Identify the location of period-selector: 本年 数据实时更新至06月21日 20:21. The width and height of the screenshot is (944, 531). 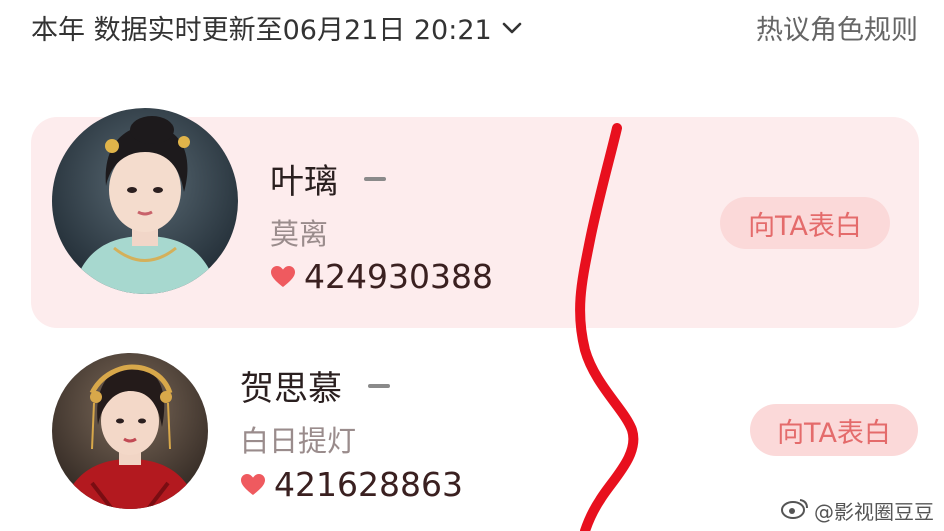
(277, 27).